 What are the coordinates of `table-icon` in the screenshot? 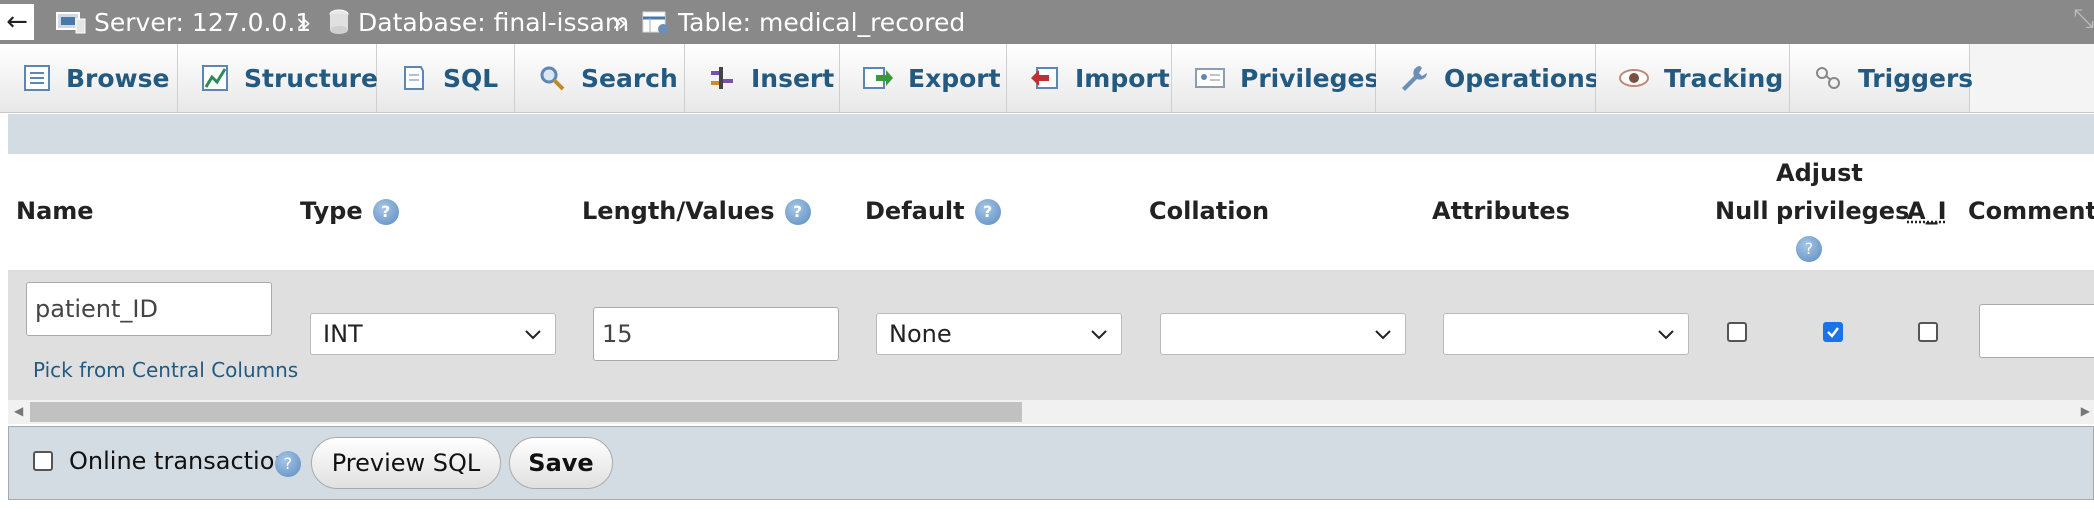 It's located at (655, 22).